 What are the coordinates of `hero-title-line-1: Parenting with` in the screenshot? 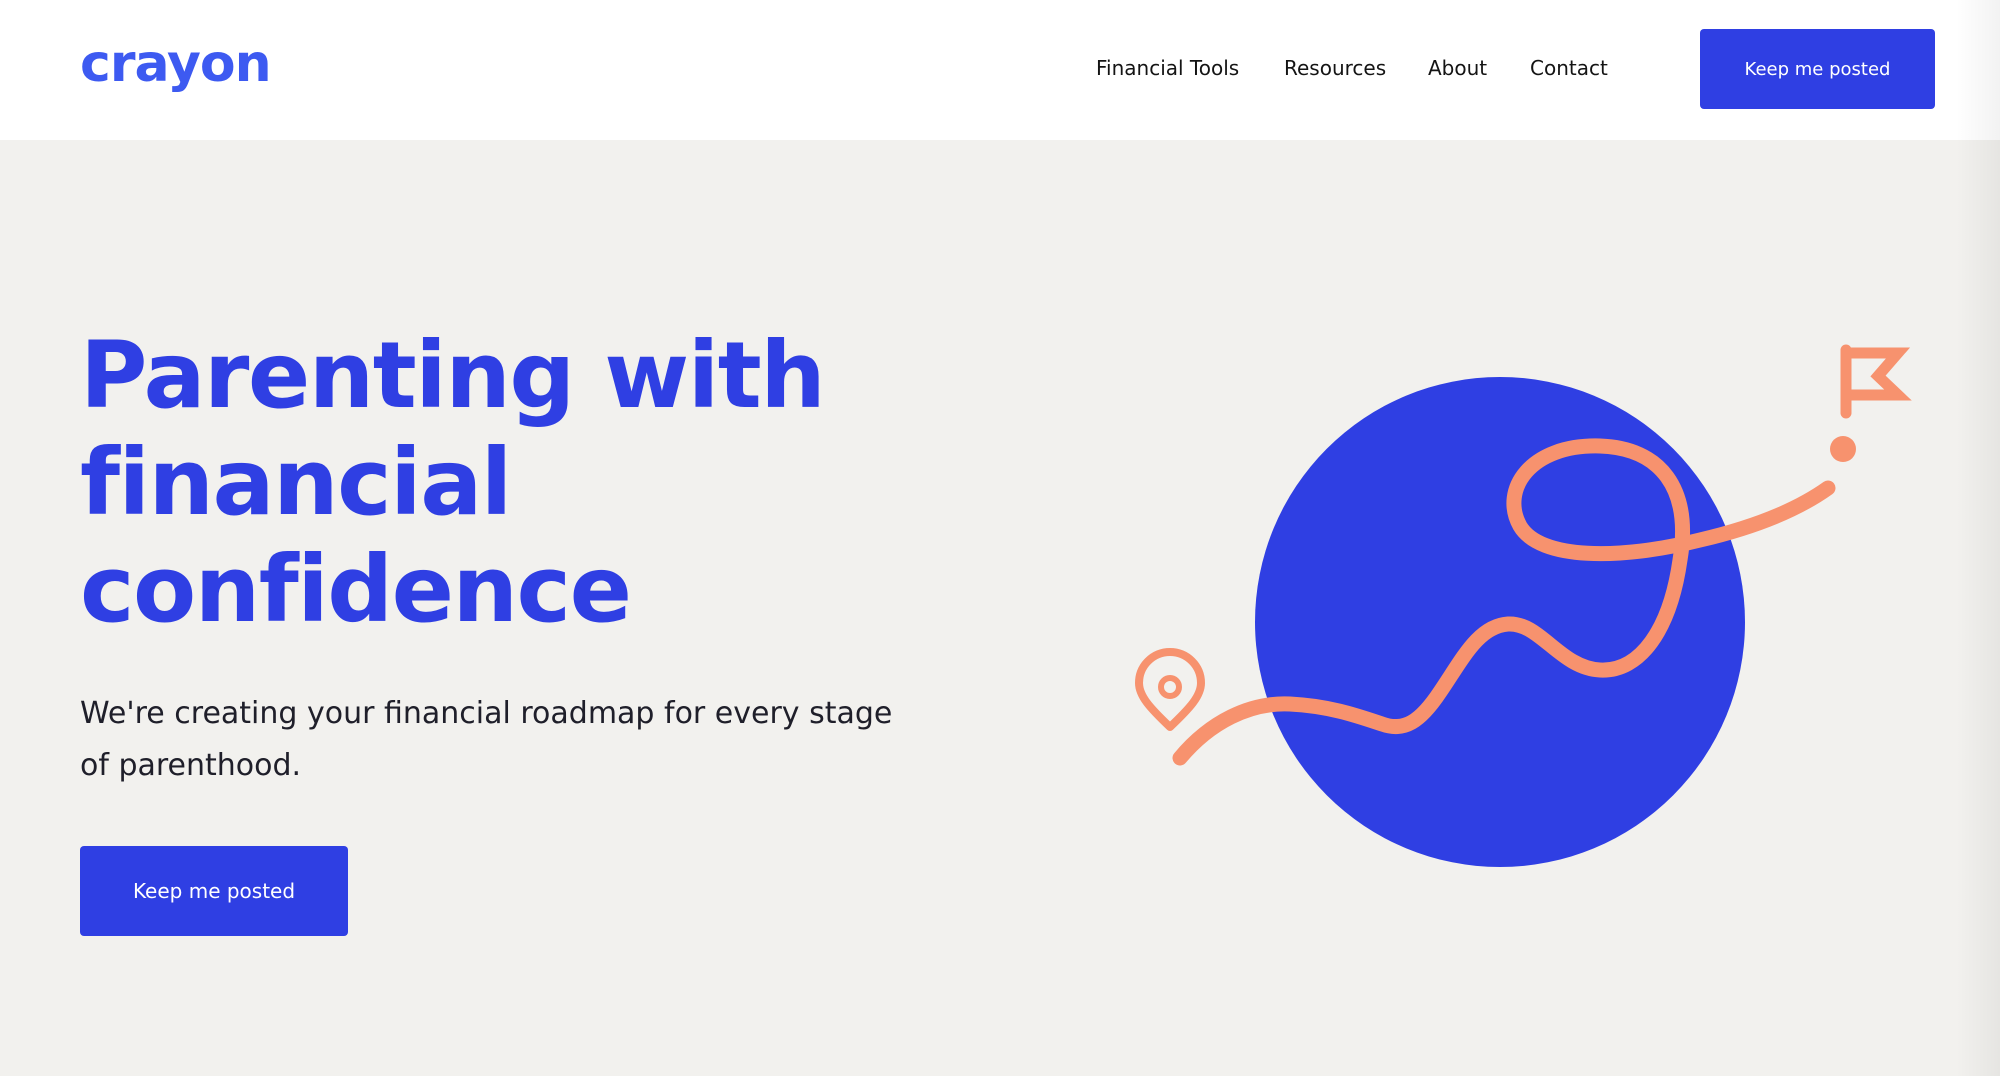 It's located at (453, 375).